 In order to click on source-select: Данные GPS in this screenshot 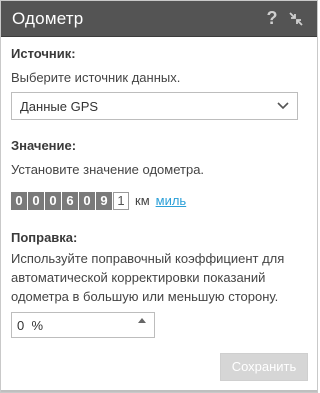, I will do `click(154, 106)`.